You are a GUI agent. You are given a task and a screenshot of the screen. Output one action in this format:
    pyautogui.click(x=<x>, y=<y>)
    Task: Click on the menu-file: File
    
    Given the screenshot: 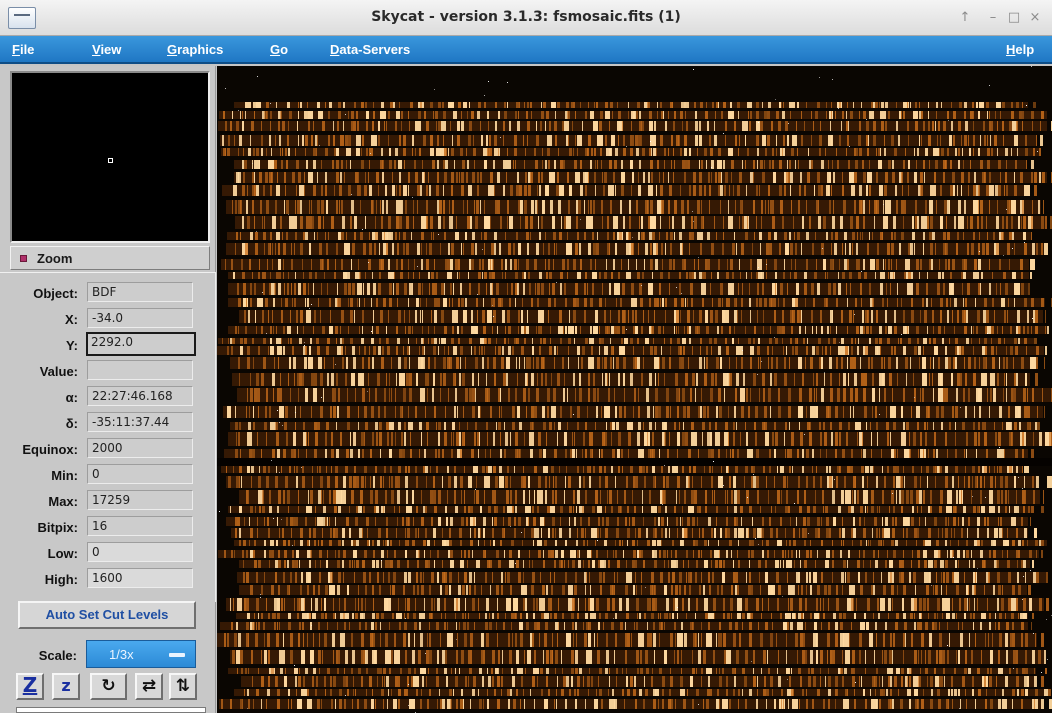 What is the action you would take?
    pyautogui.click(x=23, y=49)
    